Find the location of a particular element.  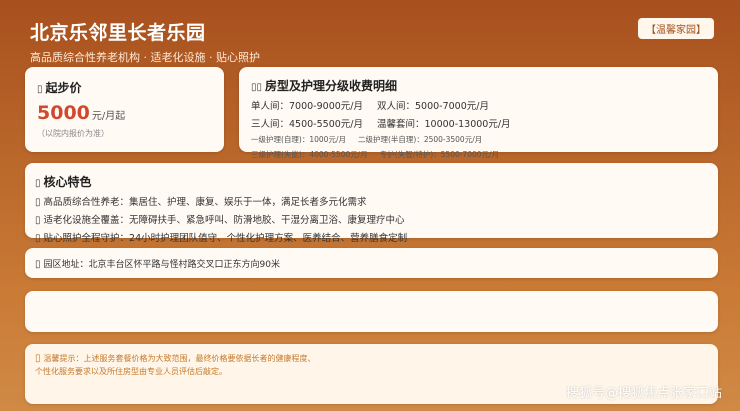

header: 北京乐邻里长者乐园 高品质综合性养老机构 · 适老化设施 · 贴心照护 is located at coordinates (145, 41).